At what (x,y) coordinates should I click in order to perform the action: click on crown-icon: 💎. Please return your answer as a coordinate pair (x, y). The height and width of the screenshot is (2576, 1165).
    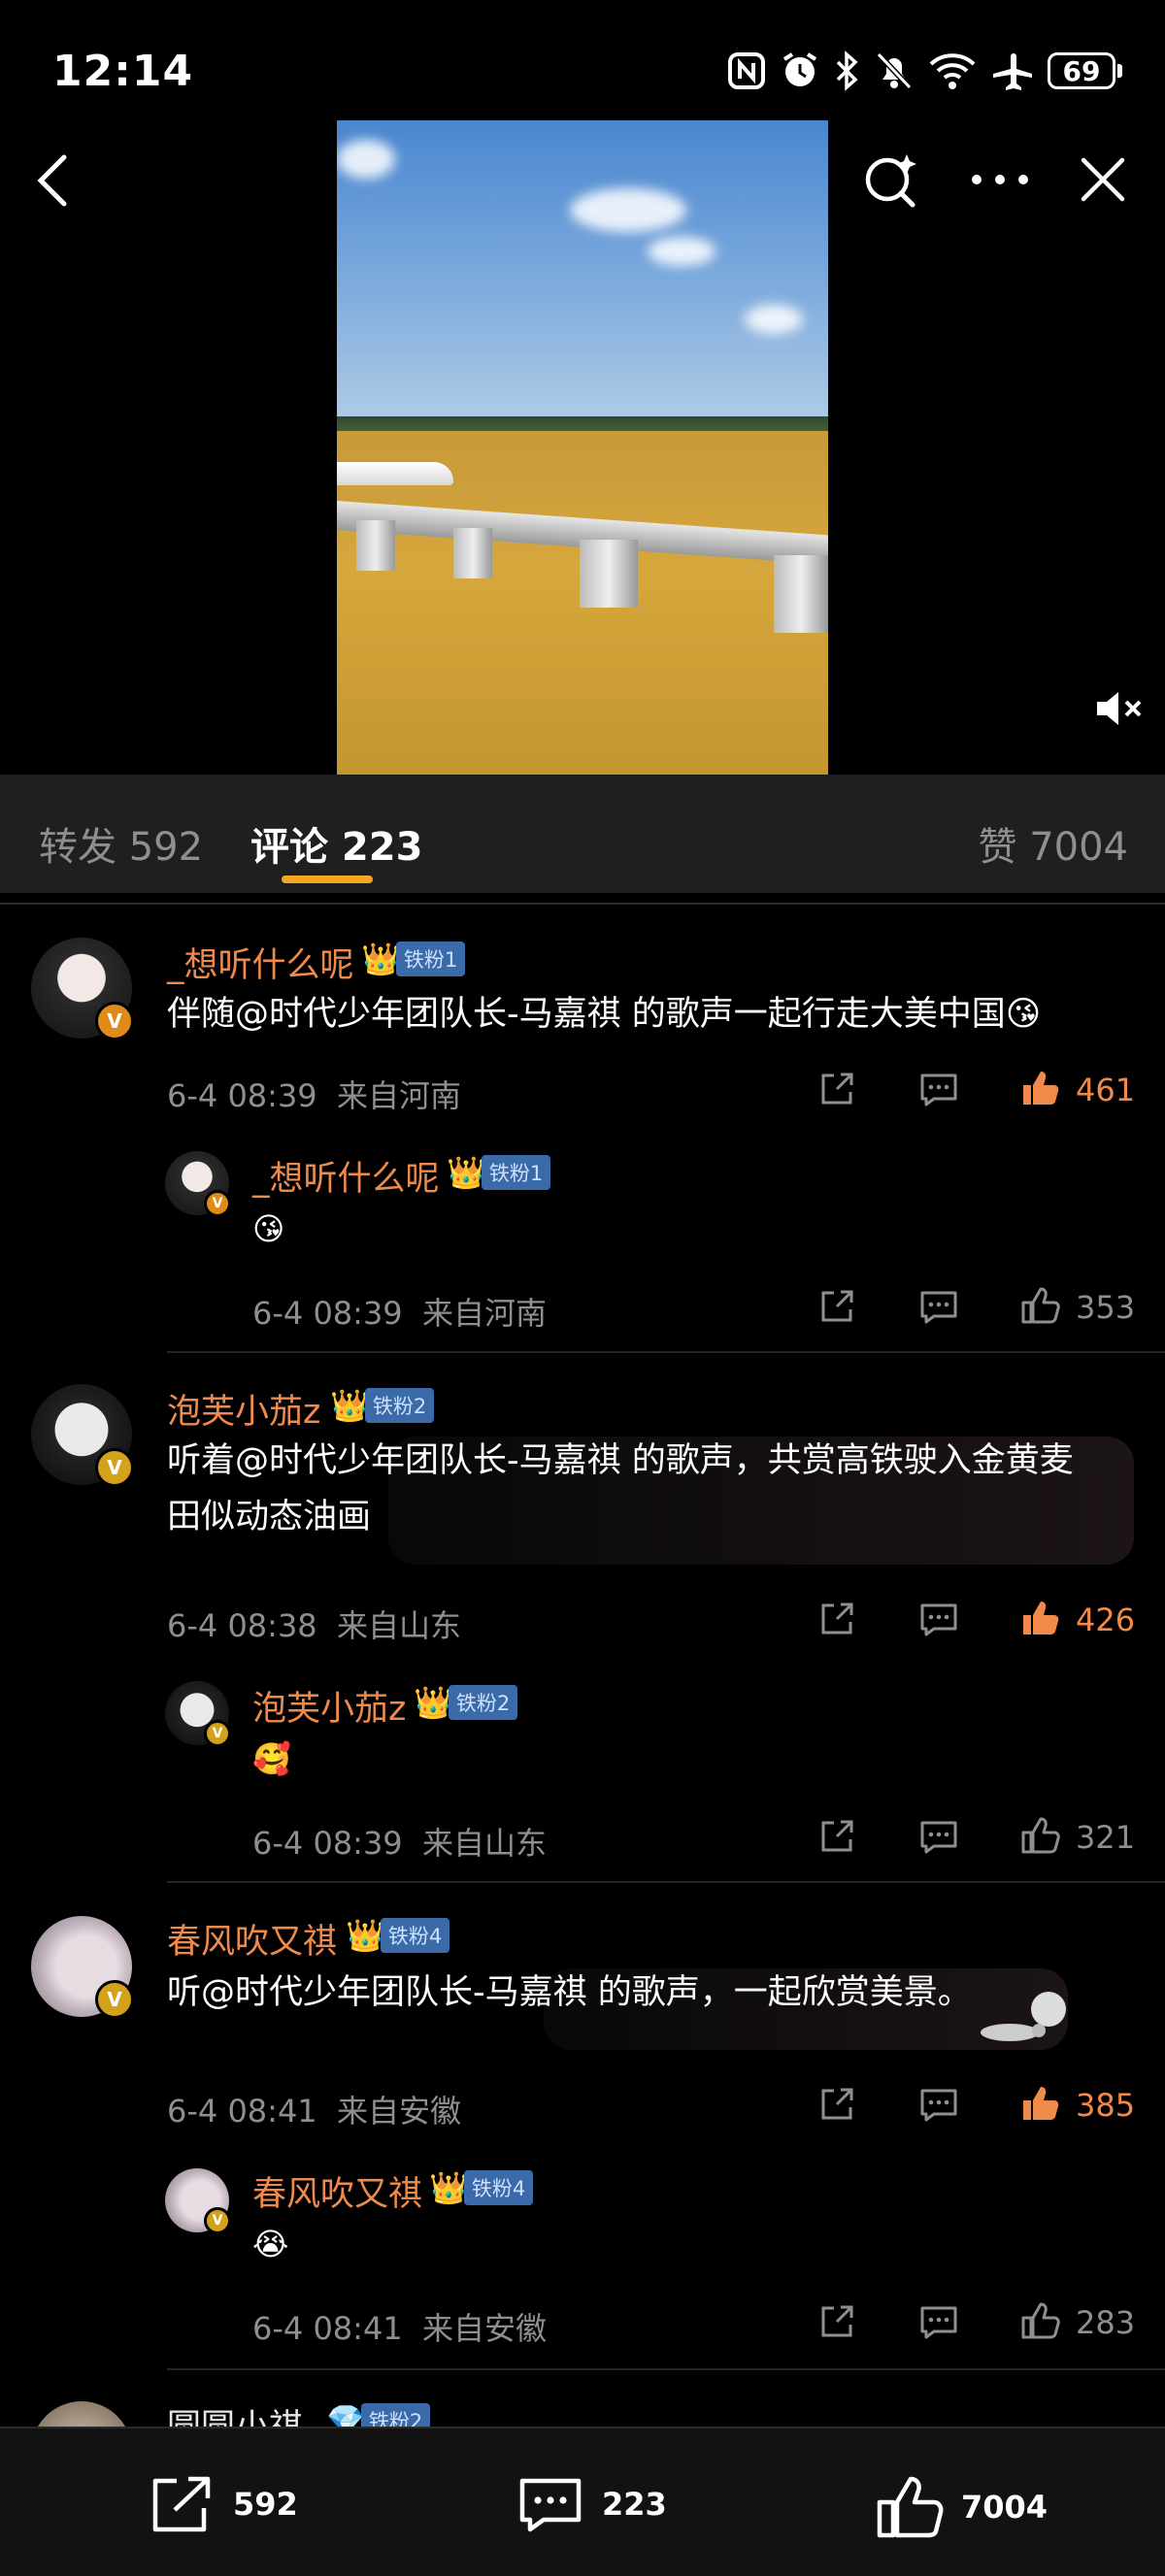
    Looking at the image, I should click on (345, 2414).